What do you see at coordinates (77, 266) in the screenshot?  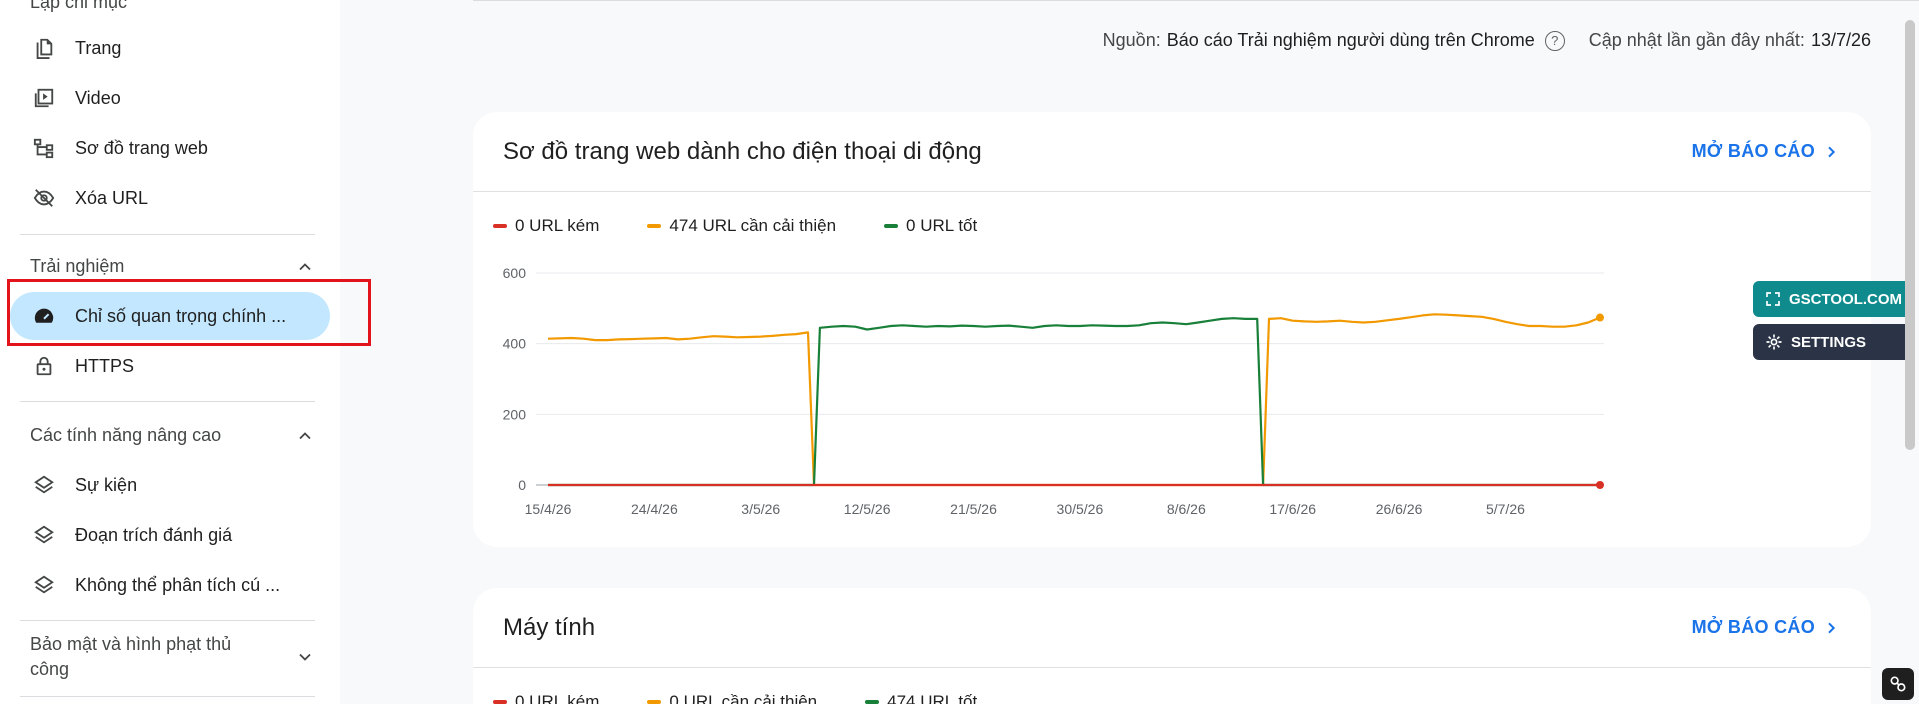 I see `section-label-experience: Trải nghiệm` at bounding box center [77, 266].